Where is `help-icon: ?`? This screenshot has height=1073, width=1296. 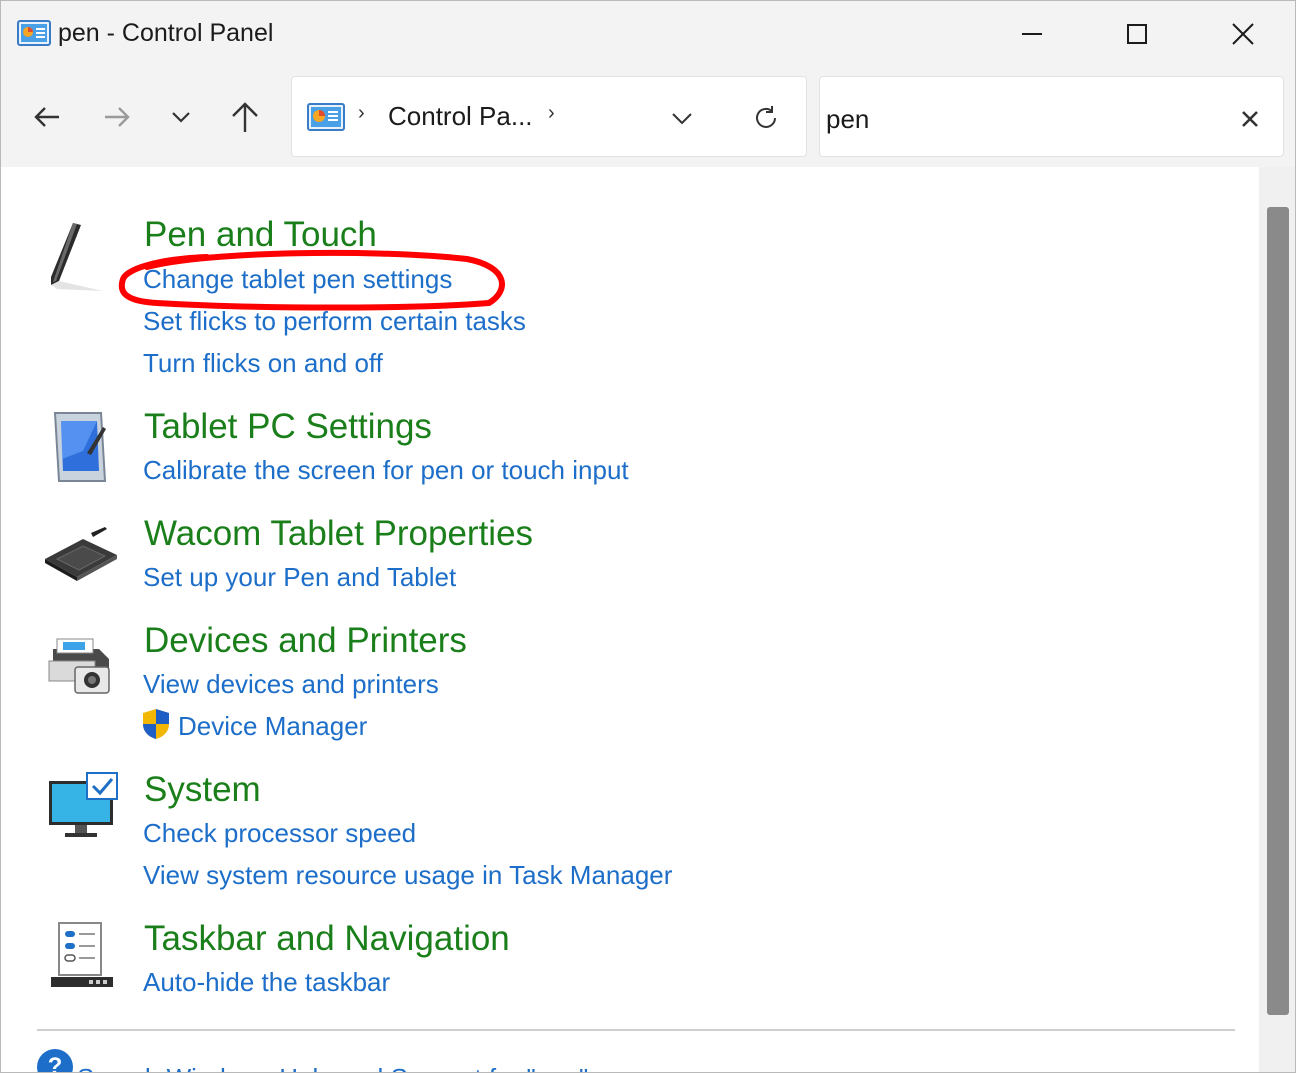 help-icon: ? is located at coordinates (55, 1060).